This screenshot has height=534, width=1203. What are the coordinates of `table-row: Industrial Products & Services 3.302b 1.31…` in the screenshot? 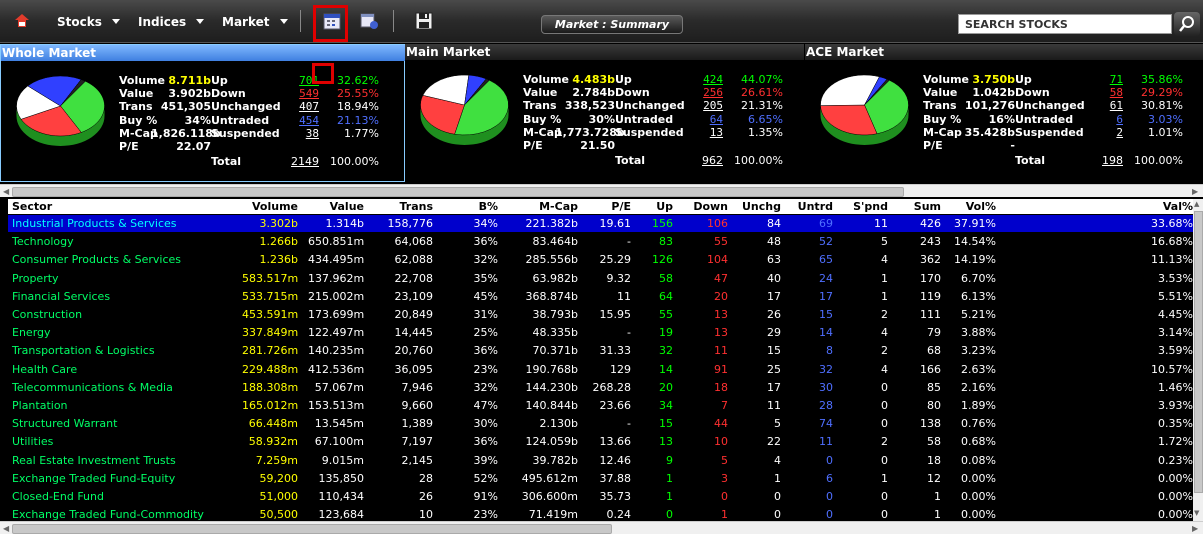 It's located at (600, 223).